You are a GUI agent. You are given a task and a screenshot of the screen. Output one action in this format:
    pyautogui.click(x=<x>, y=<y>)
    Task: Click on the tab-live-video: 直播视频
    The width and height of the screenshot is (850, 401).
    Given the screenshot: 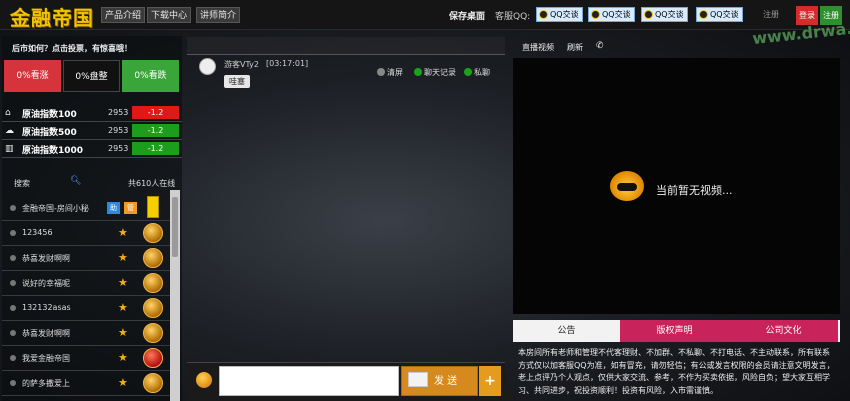 What is the action you would take?
    pyautogui.click(x=538, y=47)
    